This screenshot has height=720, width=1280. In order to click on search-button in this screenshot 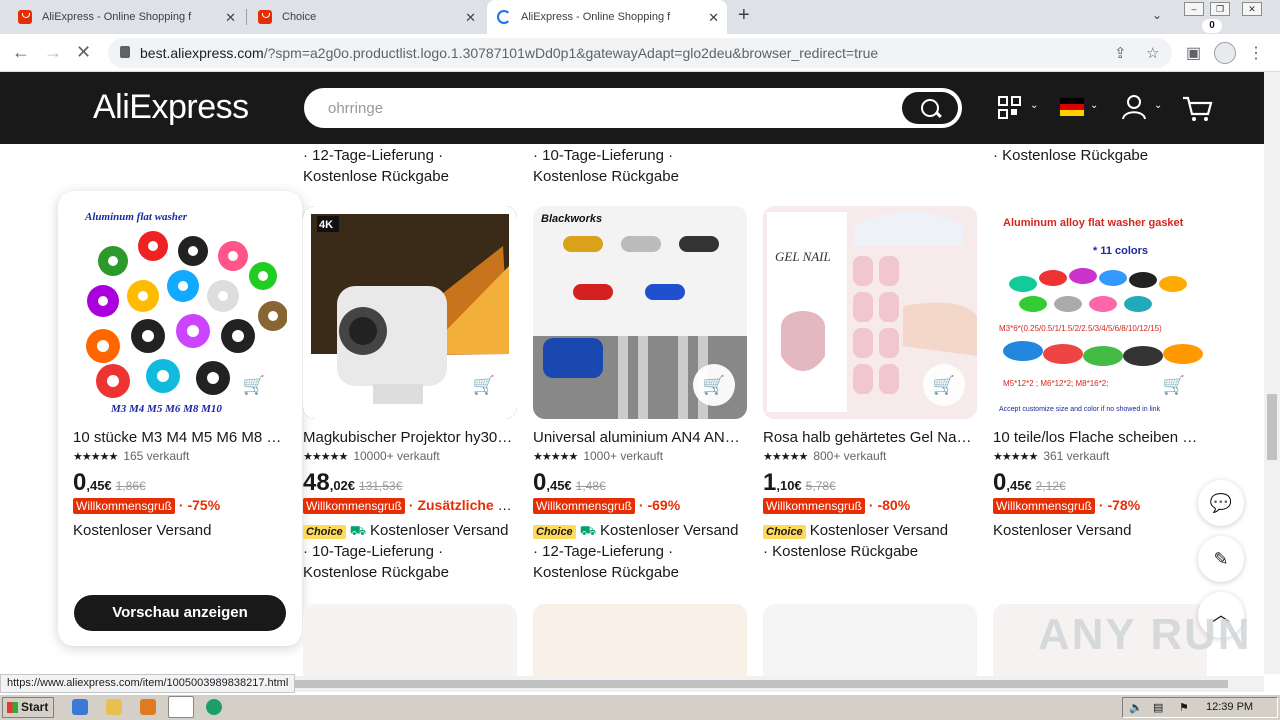, I will do `click(930, 108)`.